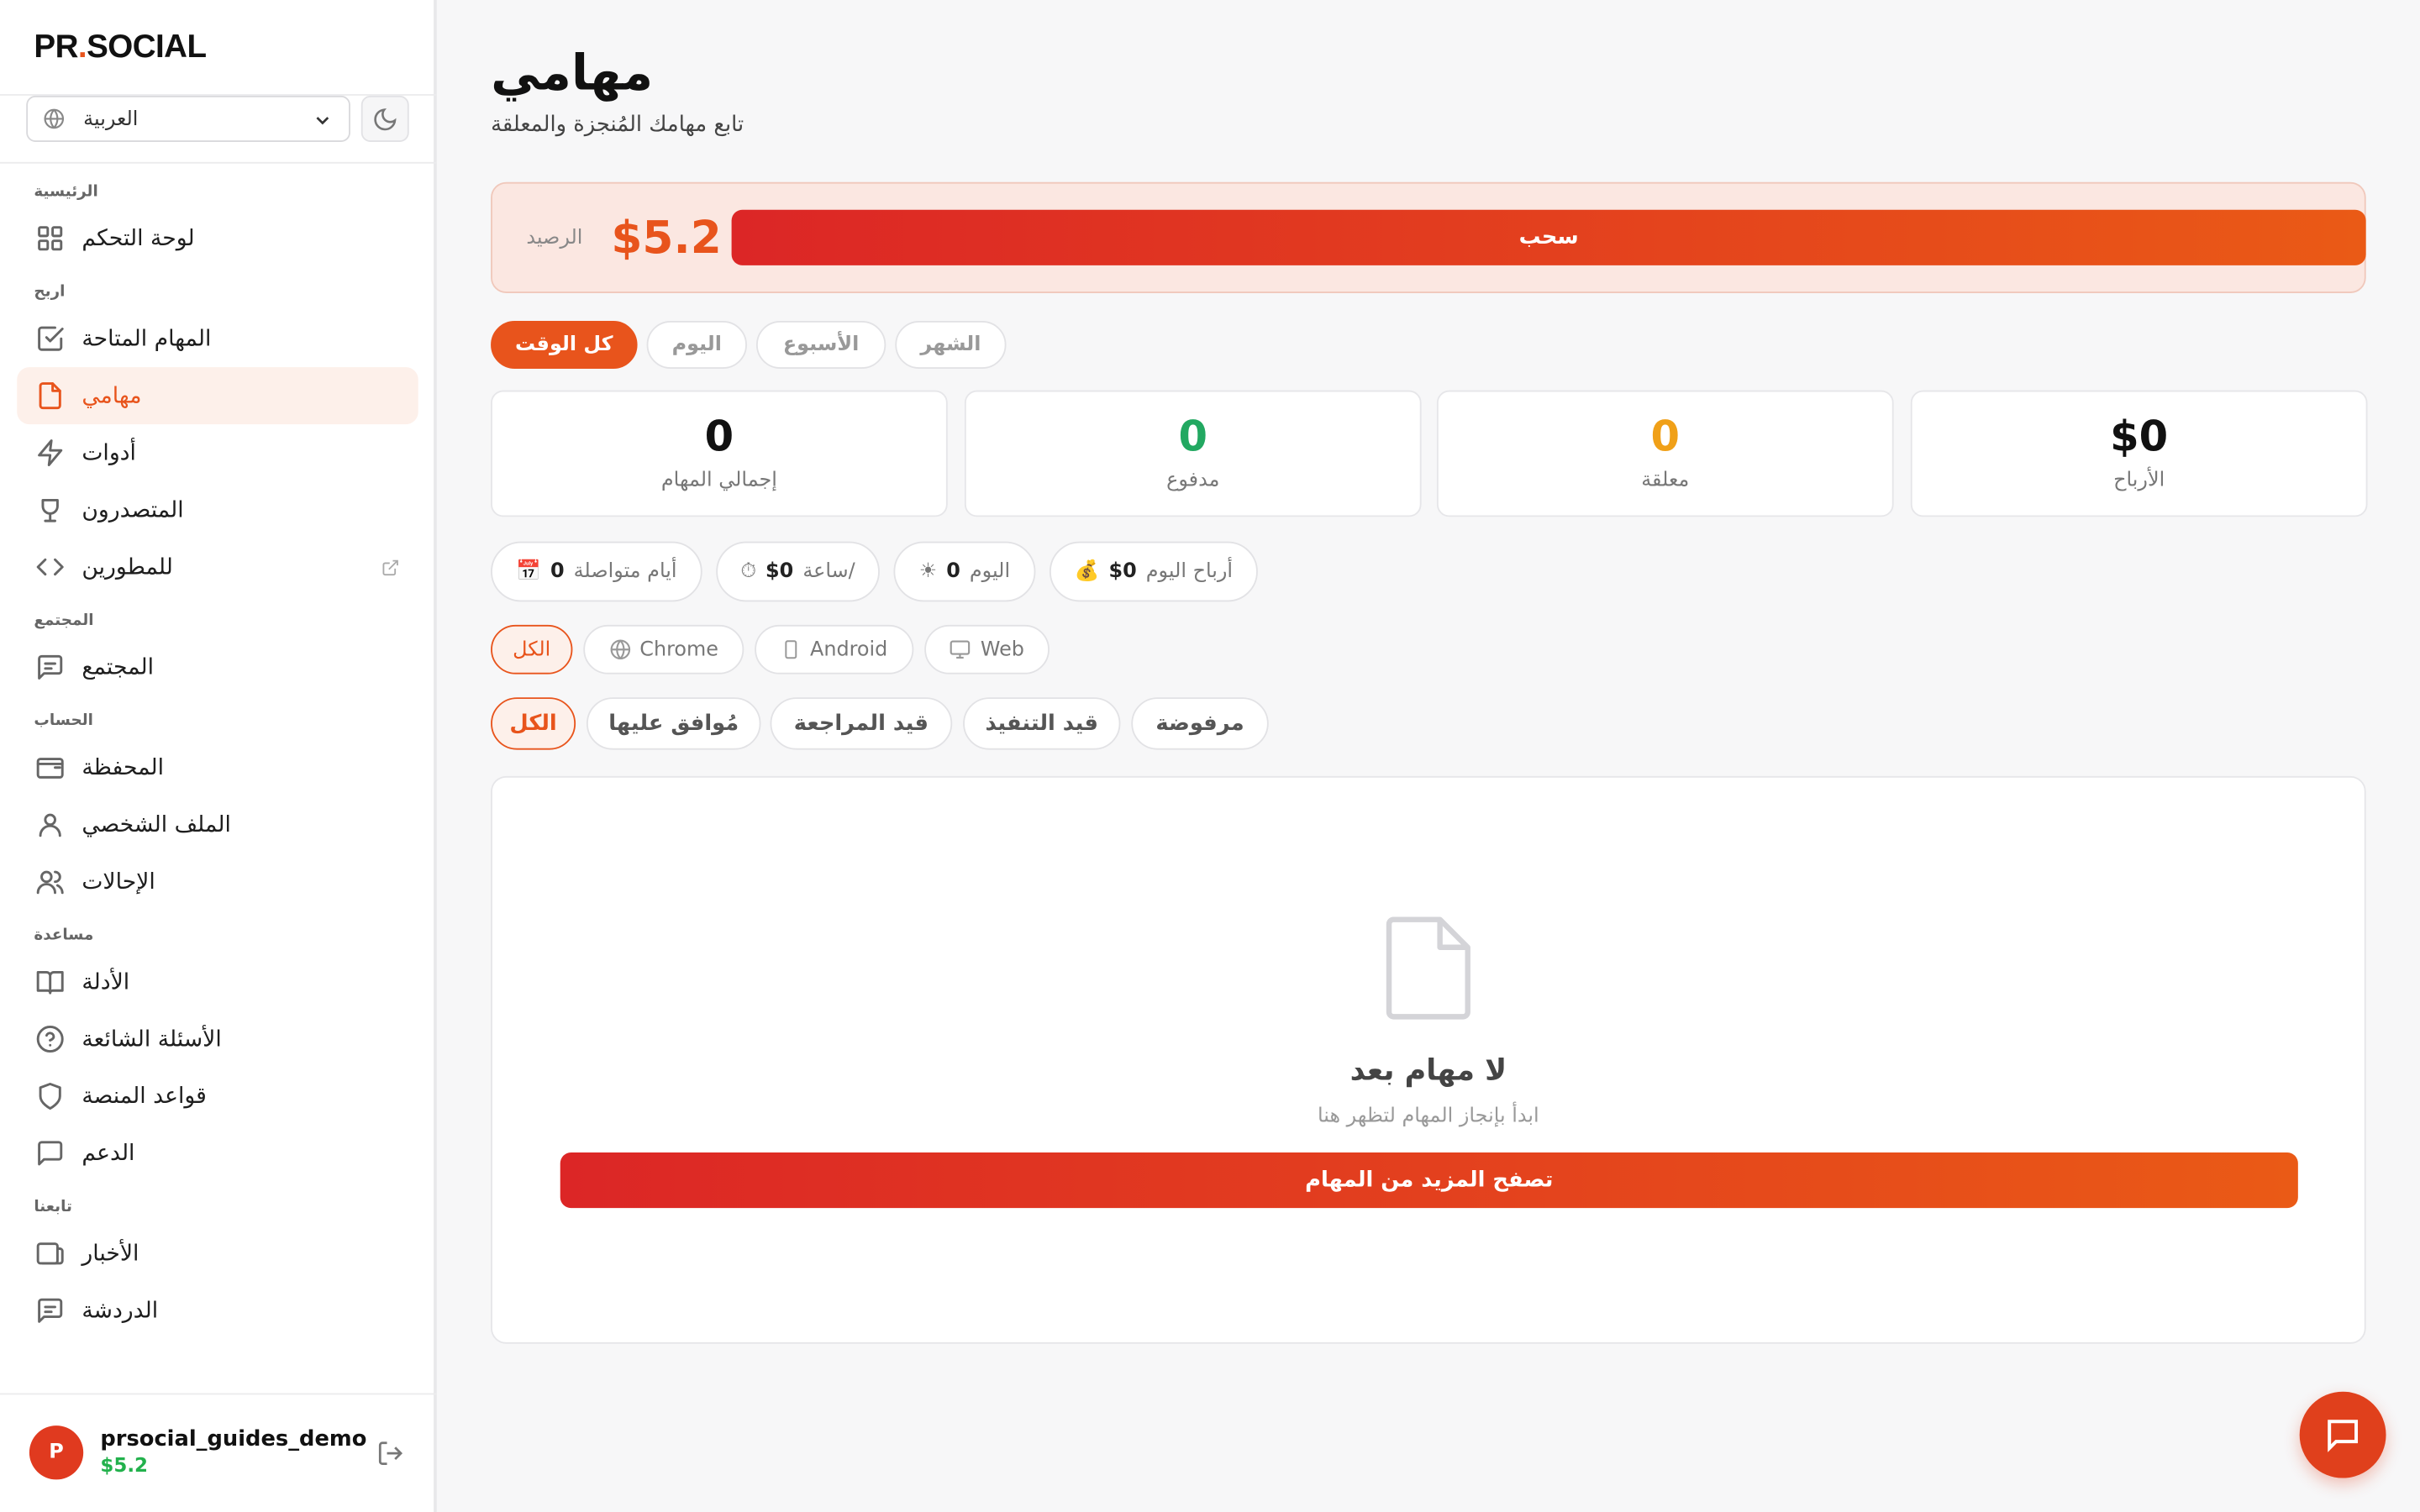  Describe the element at coordinates (1665, 480) in the screenshot. I see `stat-label: معلقة` at that location.